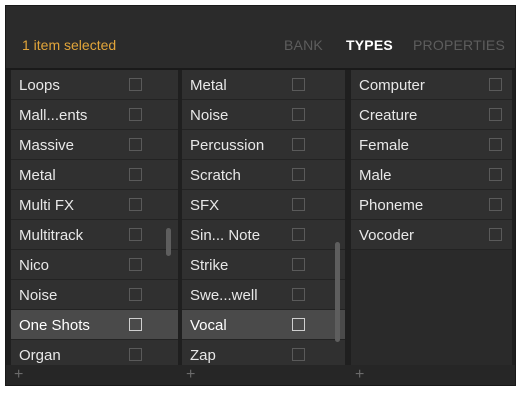  I want to click on list-item-label: Scratch, so click(215, 175).